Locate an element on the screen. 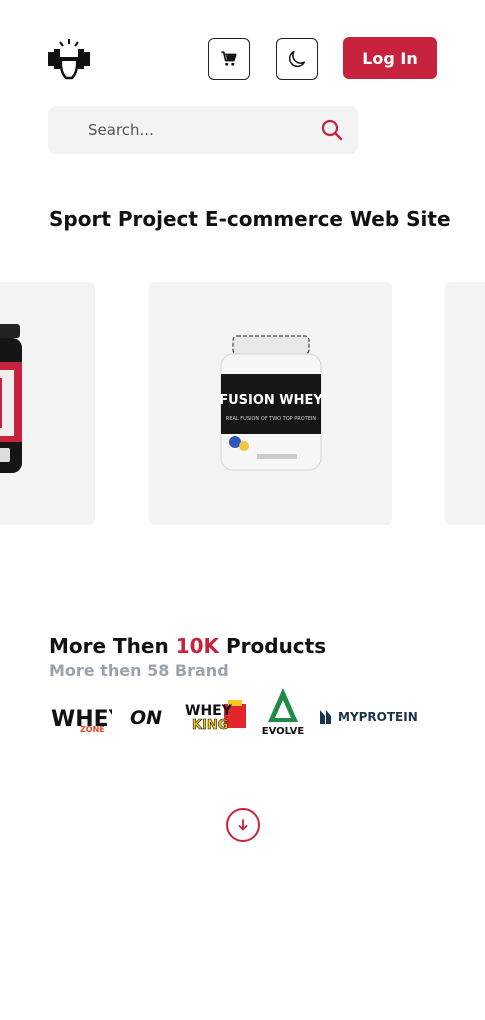 The width and height of the screenshot is (485, 1020). brand-subtext: KING is located at coordinates (210, 725).